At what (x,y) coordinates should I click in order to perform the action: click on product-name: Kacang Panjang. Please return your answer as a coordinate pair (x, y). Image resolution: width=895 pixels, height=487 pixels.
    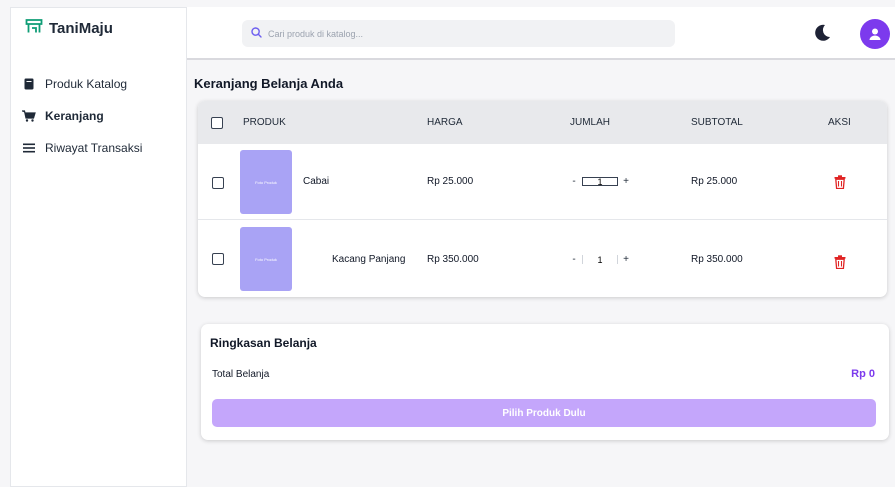
    Looking at the image, I should click on (368, 259).